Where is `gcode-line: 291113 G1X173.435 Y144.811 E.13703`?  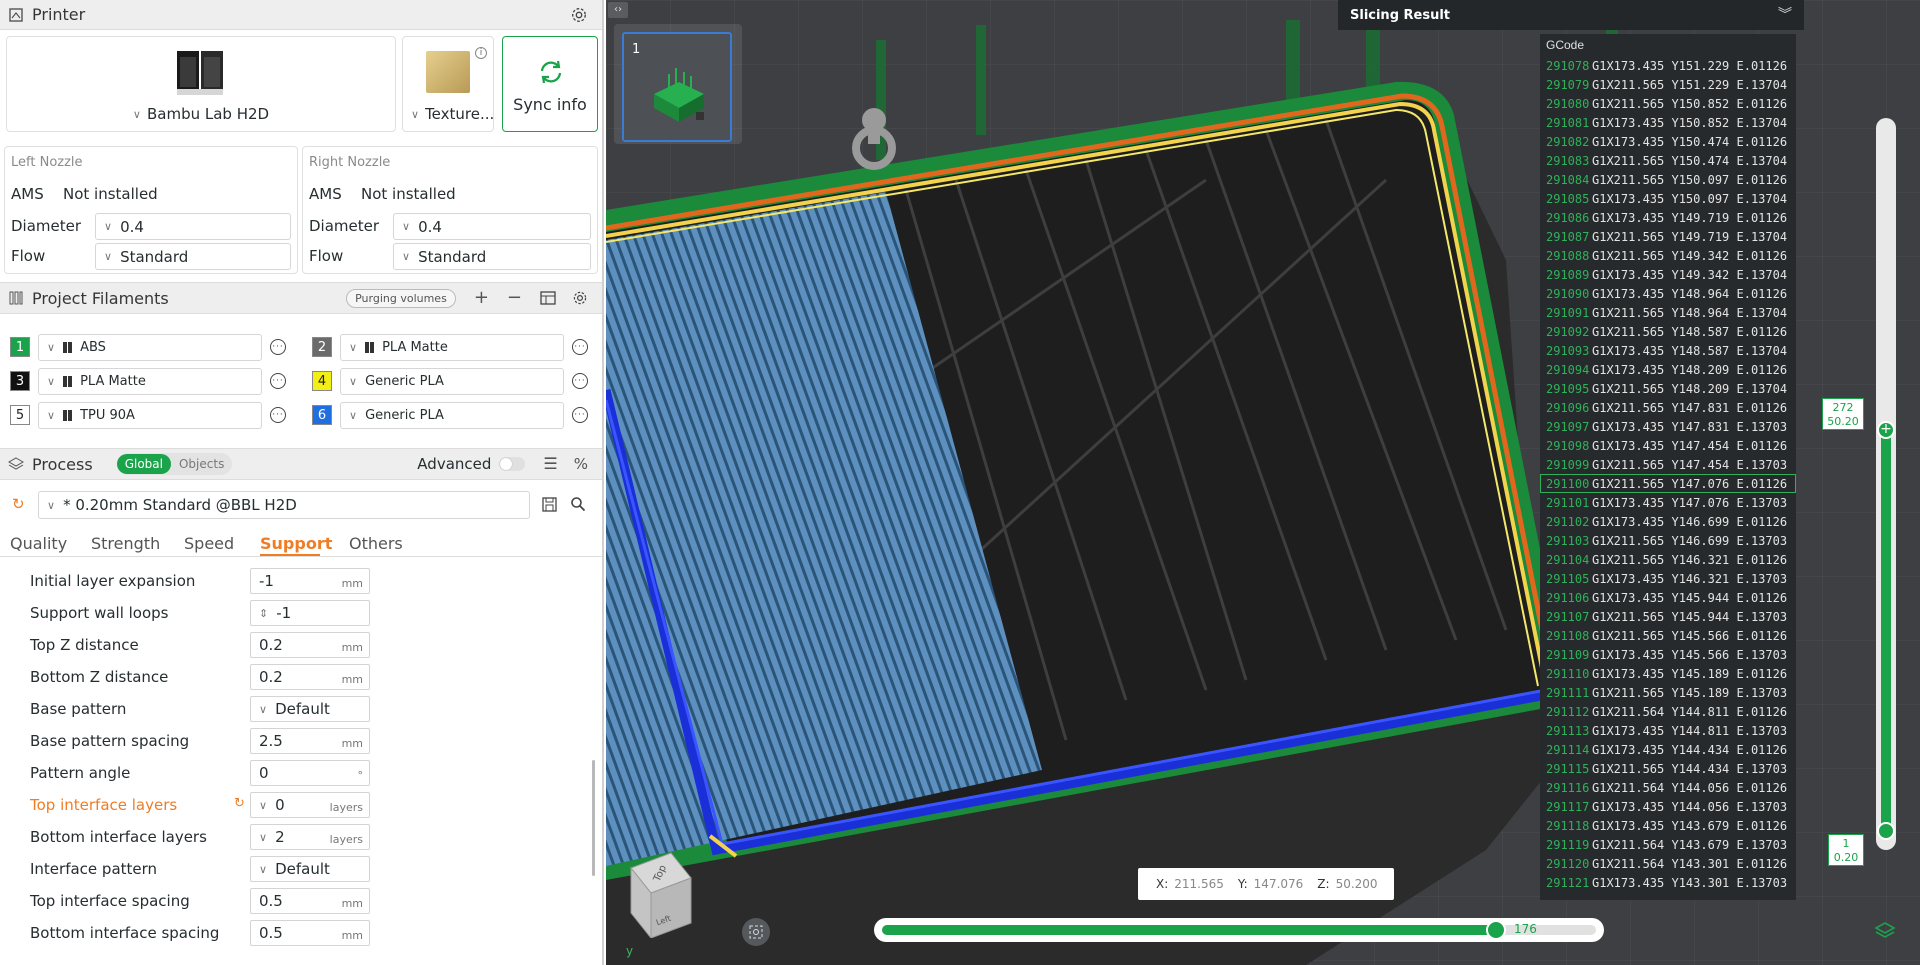
gcode-line: 291113 G1X173.435 Y144.811 E.13703 is located at coordinates (1668, 730).